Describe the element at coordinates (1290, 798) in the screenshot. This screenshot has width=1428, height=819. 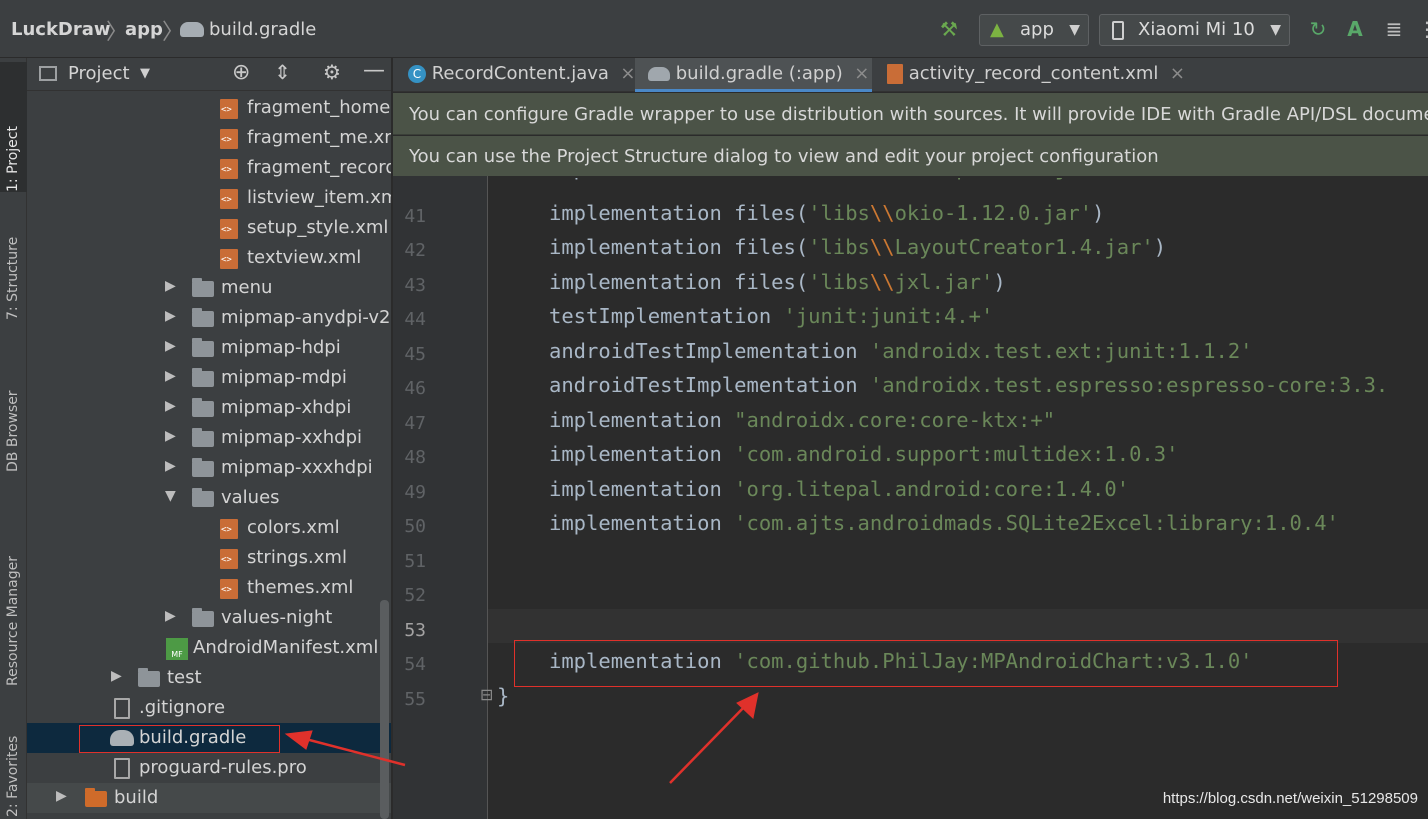
I see `watermark: https://blog.csdn.net/weixin_51298509` at that location.